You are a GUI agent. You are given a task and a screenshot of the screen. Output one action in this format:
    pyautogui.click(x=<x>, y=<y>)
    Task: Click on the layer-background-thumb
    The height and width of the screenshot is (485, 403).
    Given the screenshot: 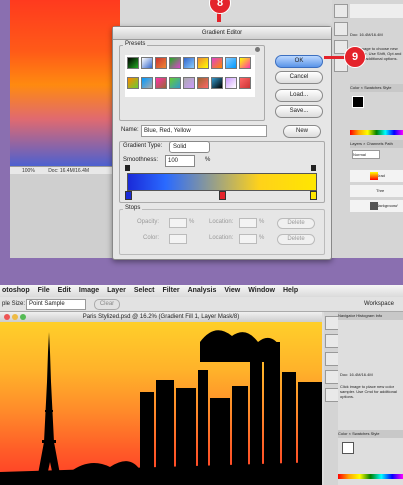 What is the action you would take?
    pyautogui.click(x=374, y=206)
    